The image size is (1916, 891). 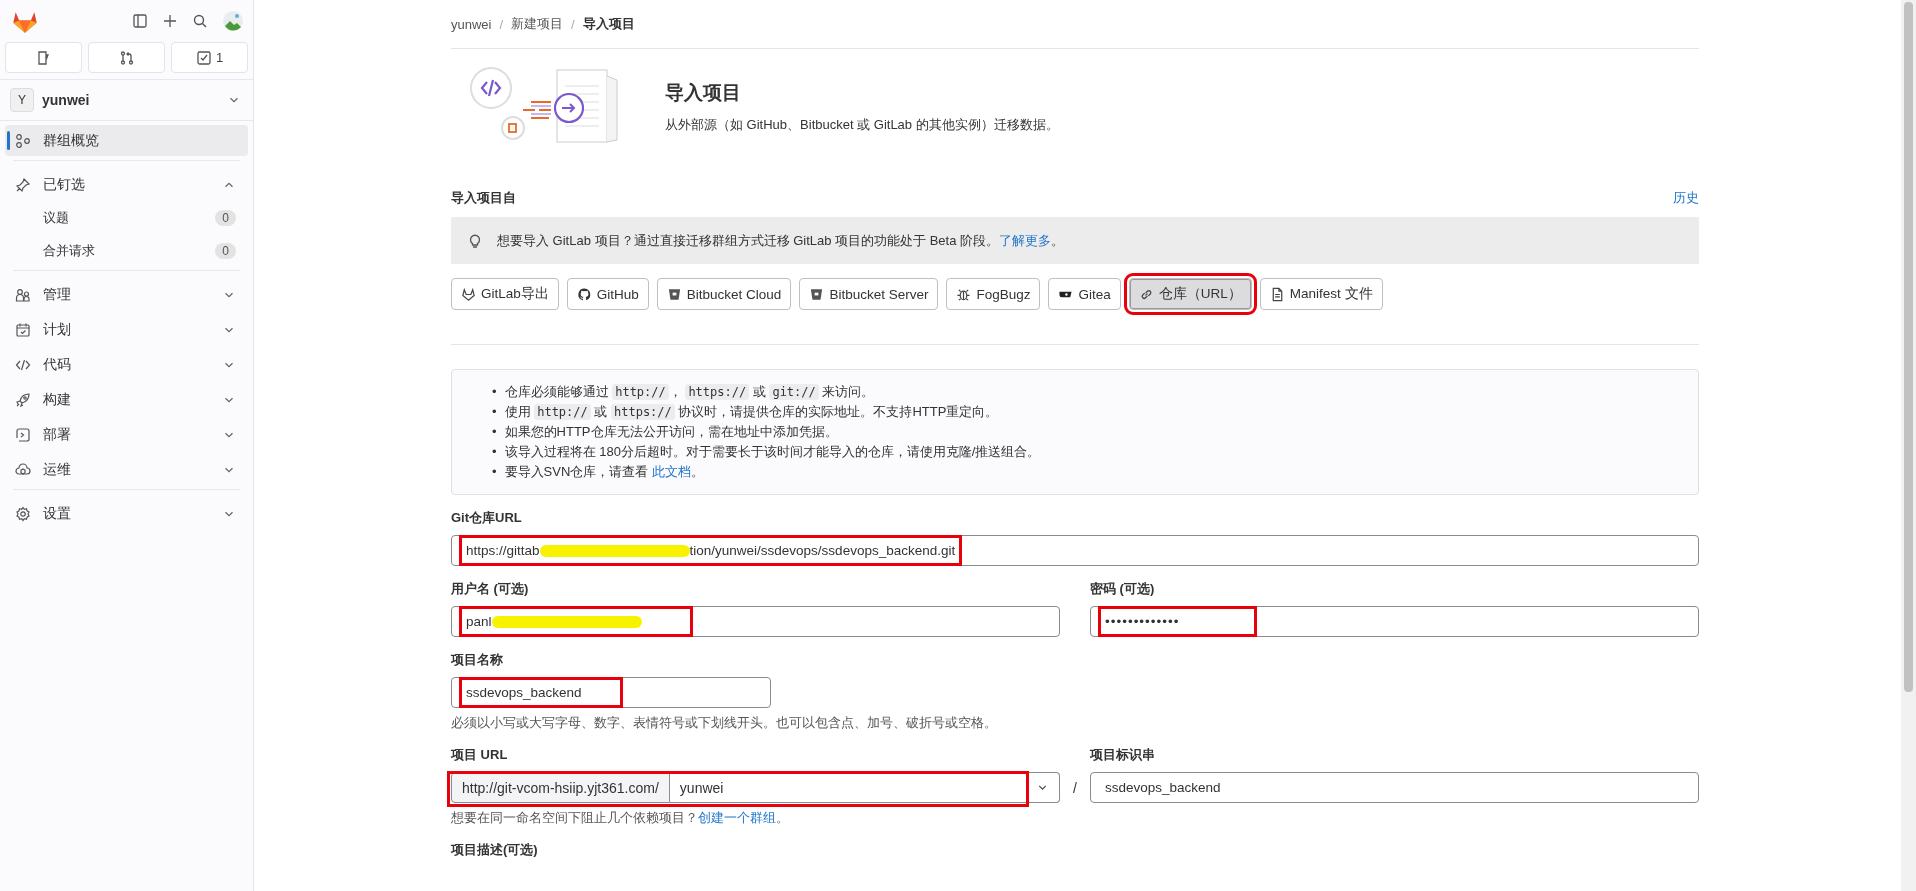 I want to click on calendar-icon, so click(x=23, y=329).